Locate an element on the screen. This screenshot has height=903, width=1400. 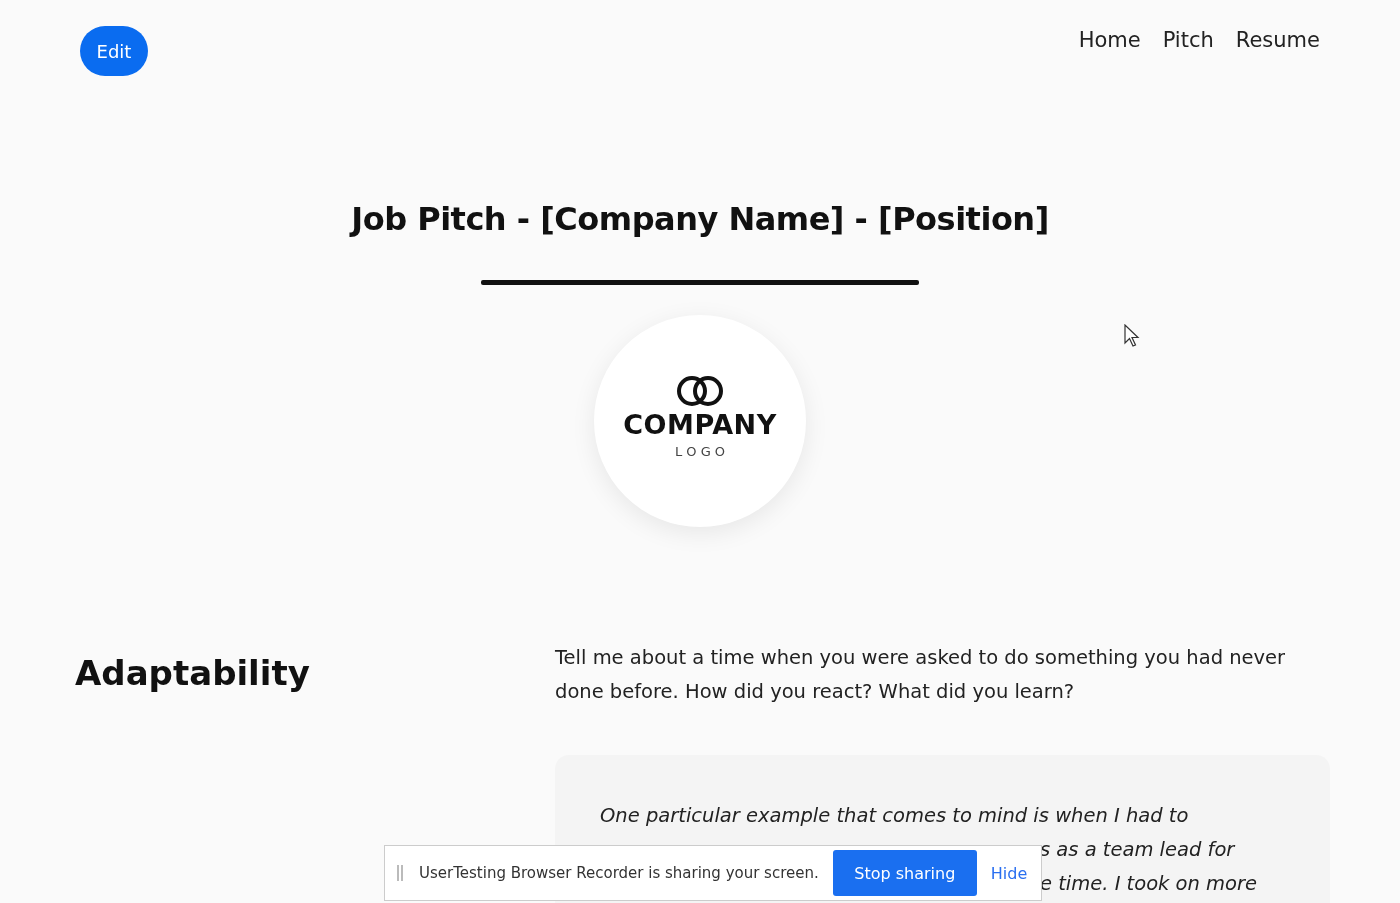
page-title: Job Pitch - [Company Name] - [Position] is located at coordinates (699, 219).